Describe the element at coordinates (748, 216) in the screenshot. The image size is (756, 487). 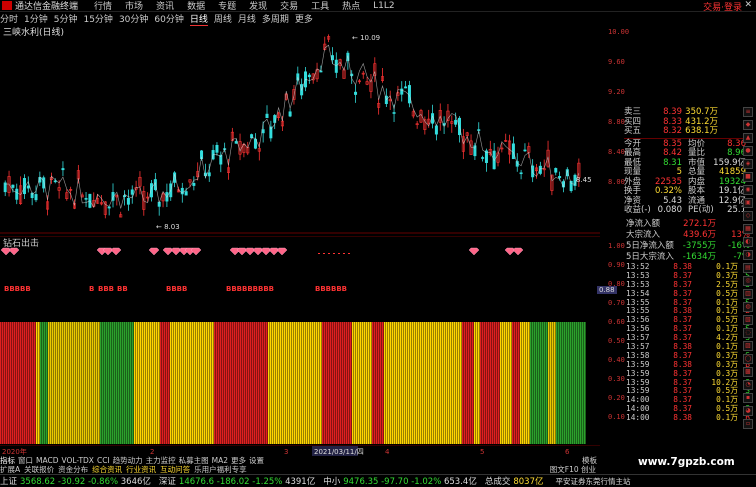
I see `sidebar-tool-icon: ◇` at that location.